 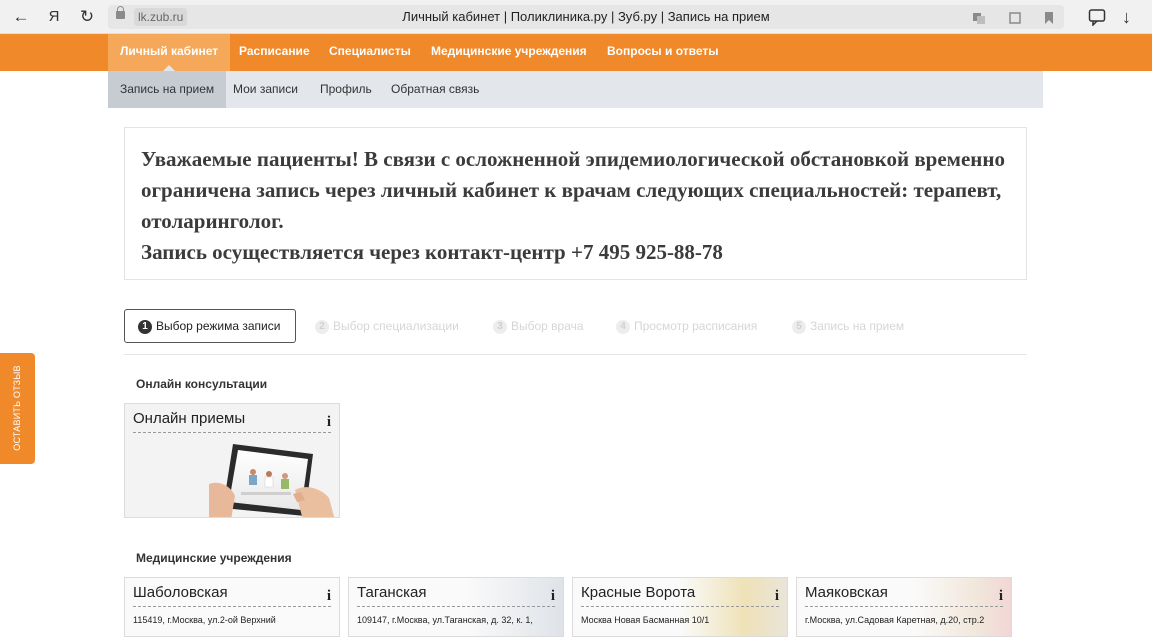 I want to click on step-label: Выбор врача, so click(x=547, y=326).